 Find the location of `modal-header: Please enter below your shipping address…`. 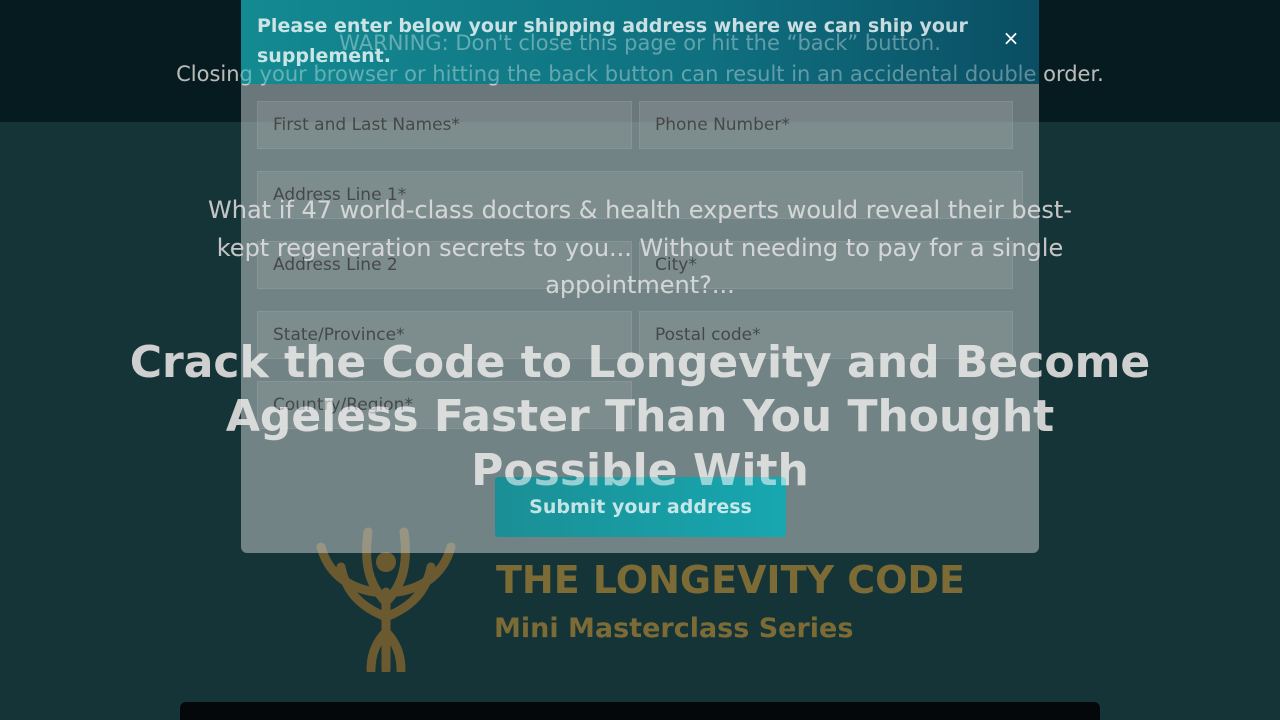

modal-header: Please enter below your shipping address… is located at coordinates (640, 42).